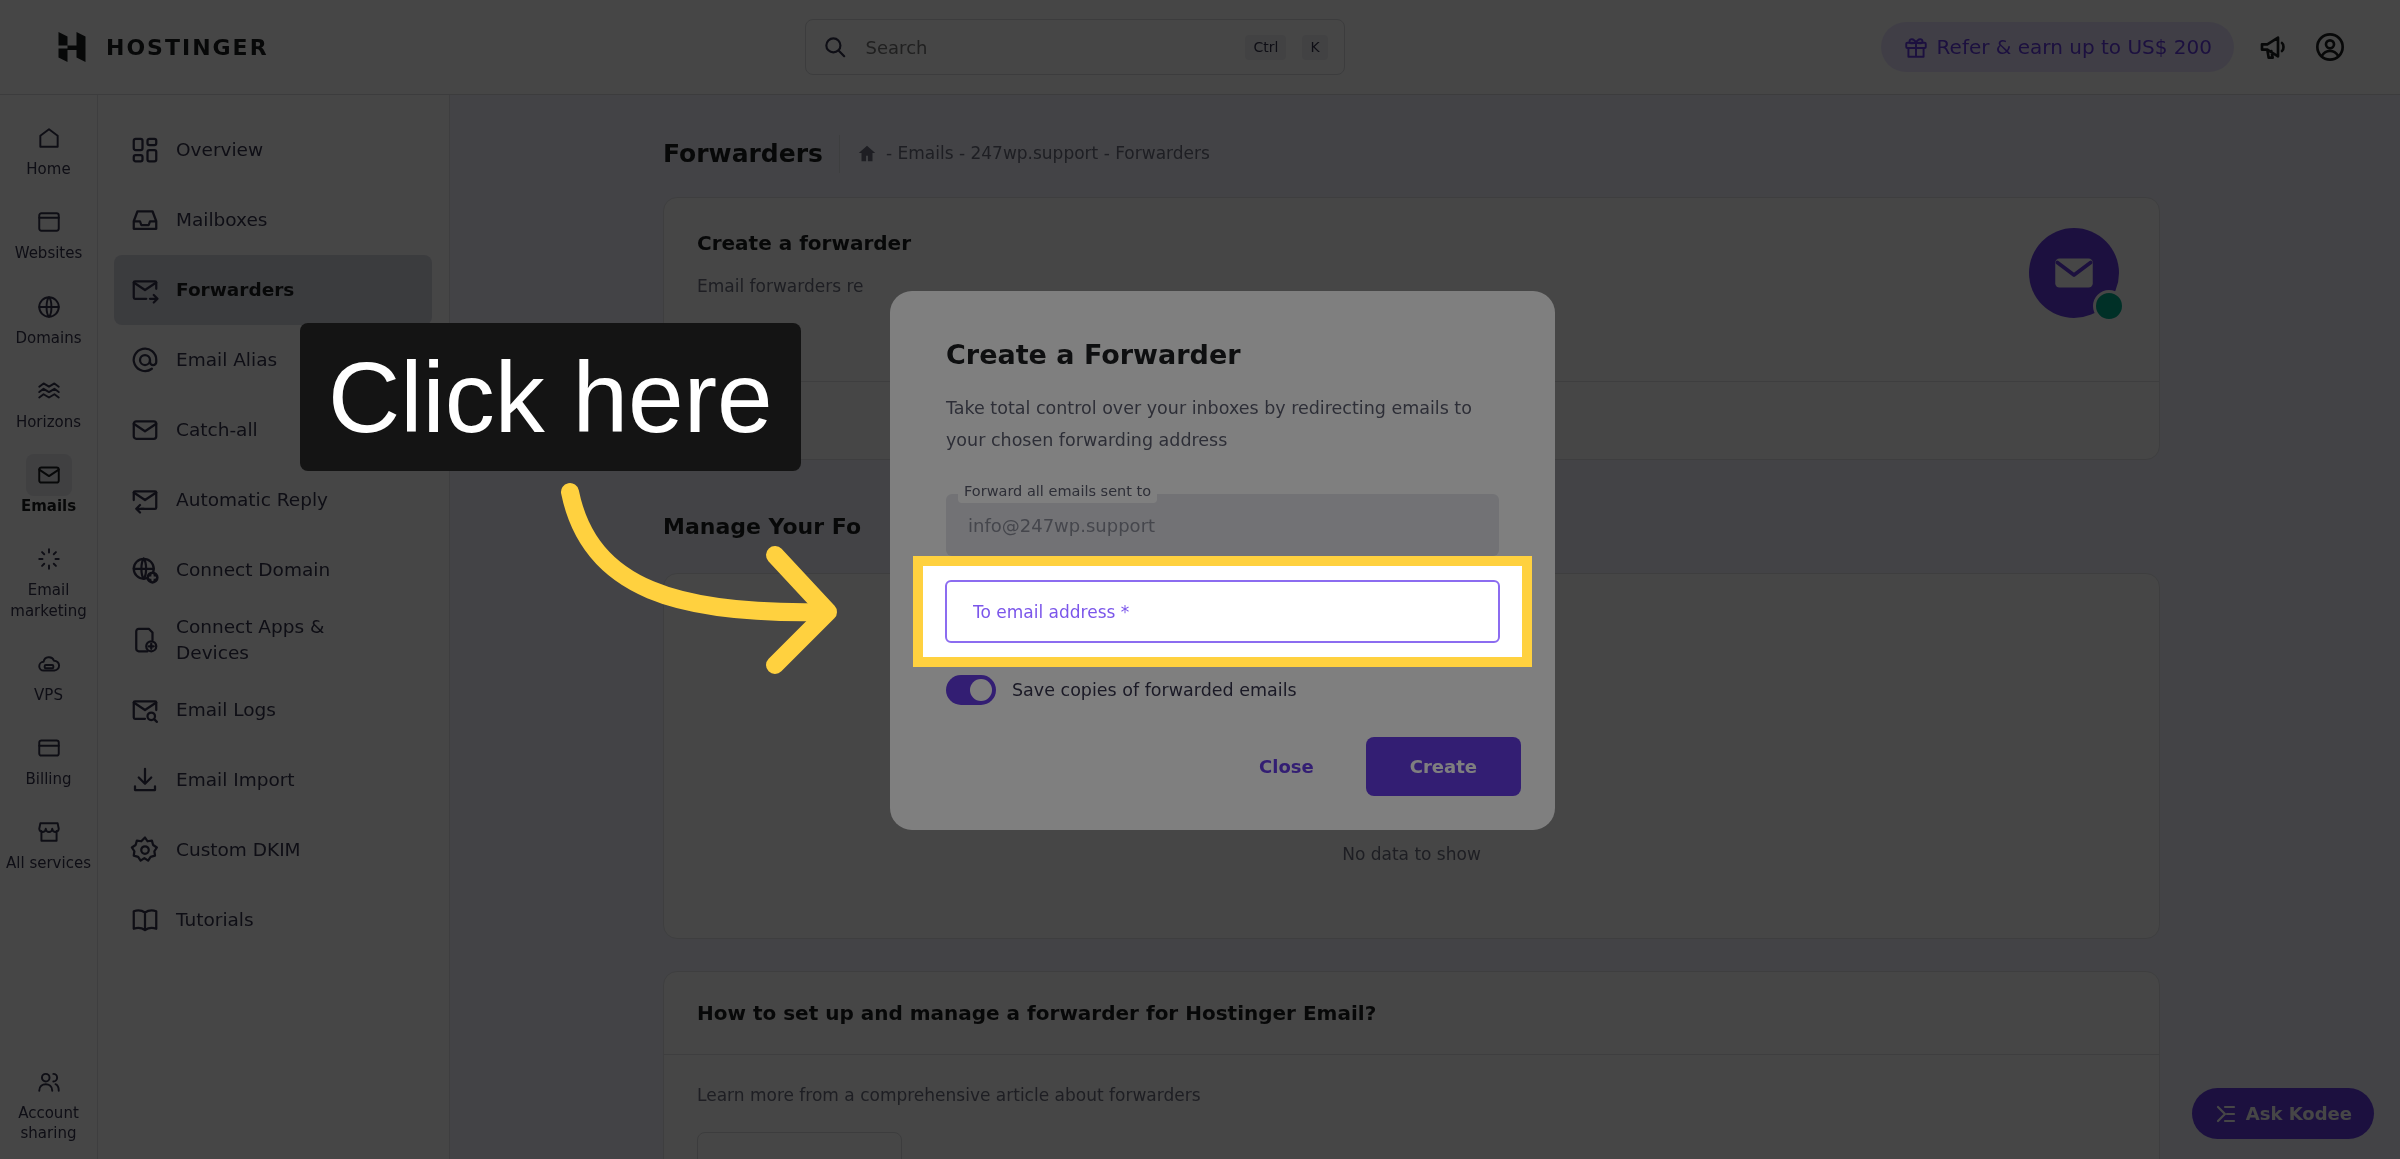 The image size is (2400, 1159). I want to click on toggle-switch, so click(971, 690).